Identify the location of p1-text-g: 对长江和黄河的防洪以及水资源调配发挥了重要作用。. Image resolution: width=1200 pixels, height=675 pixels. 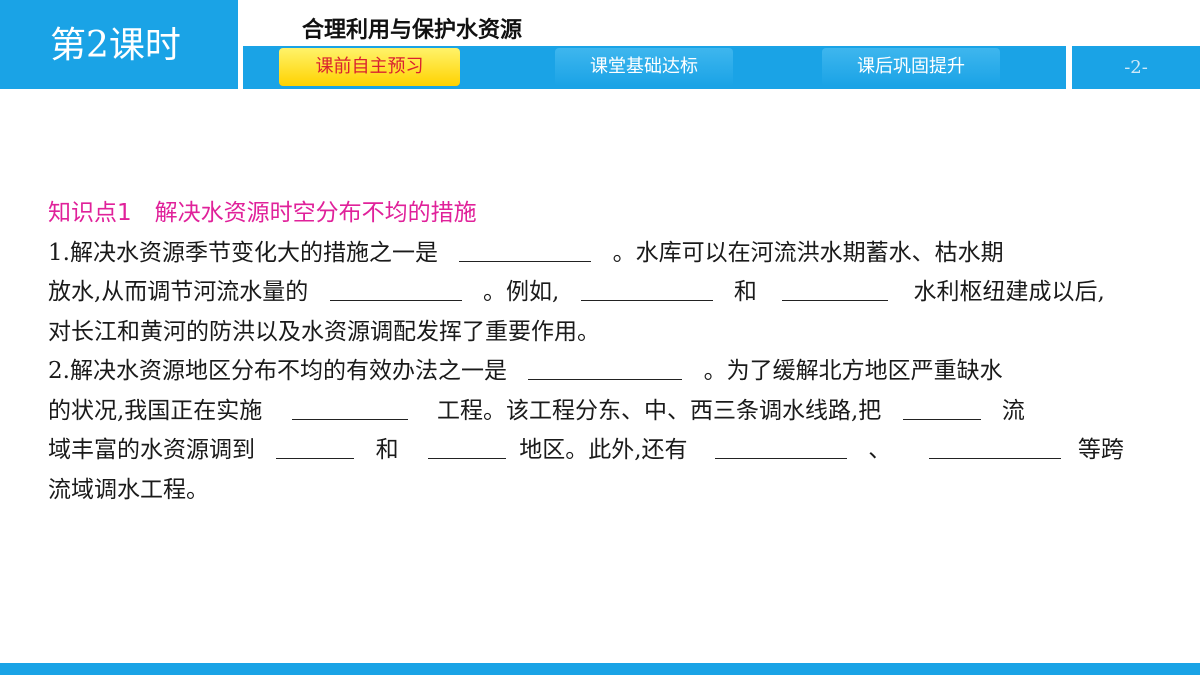
(324, 331).